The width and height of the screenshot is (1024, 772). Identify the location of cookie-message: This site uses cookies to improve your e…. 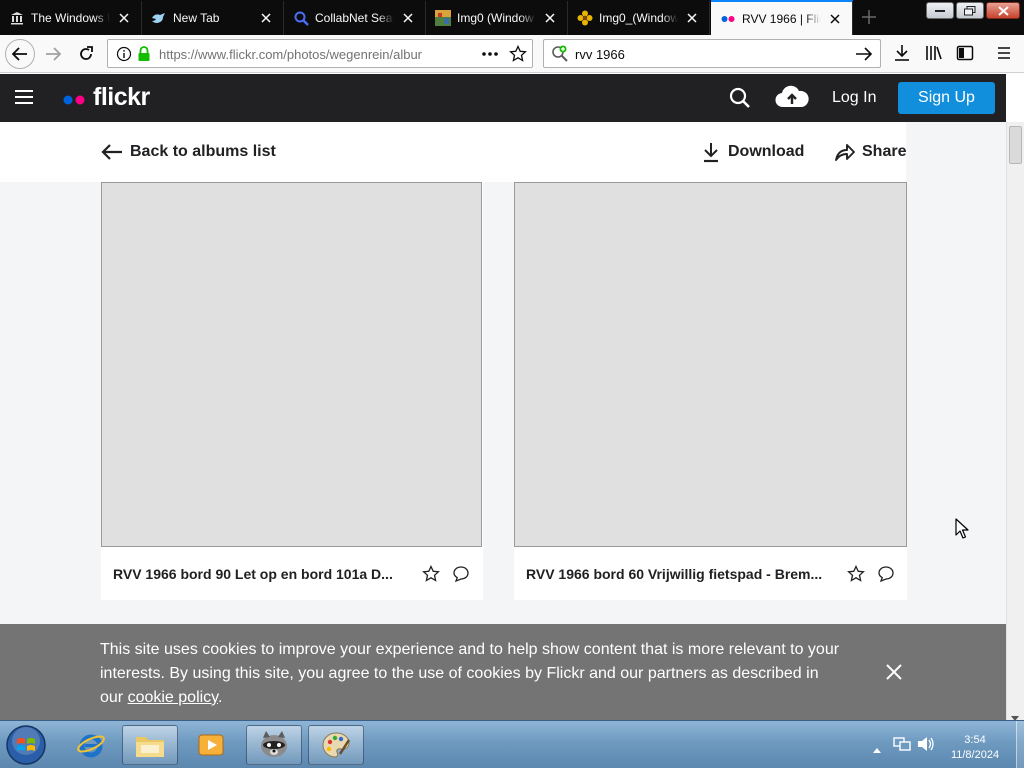
(470, 674).